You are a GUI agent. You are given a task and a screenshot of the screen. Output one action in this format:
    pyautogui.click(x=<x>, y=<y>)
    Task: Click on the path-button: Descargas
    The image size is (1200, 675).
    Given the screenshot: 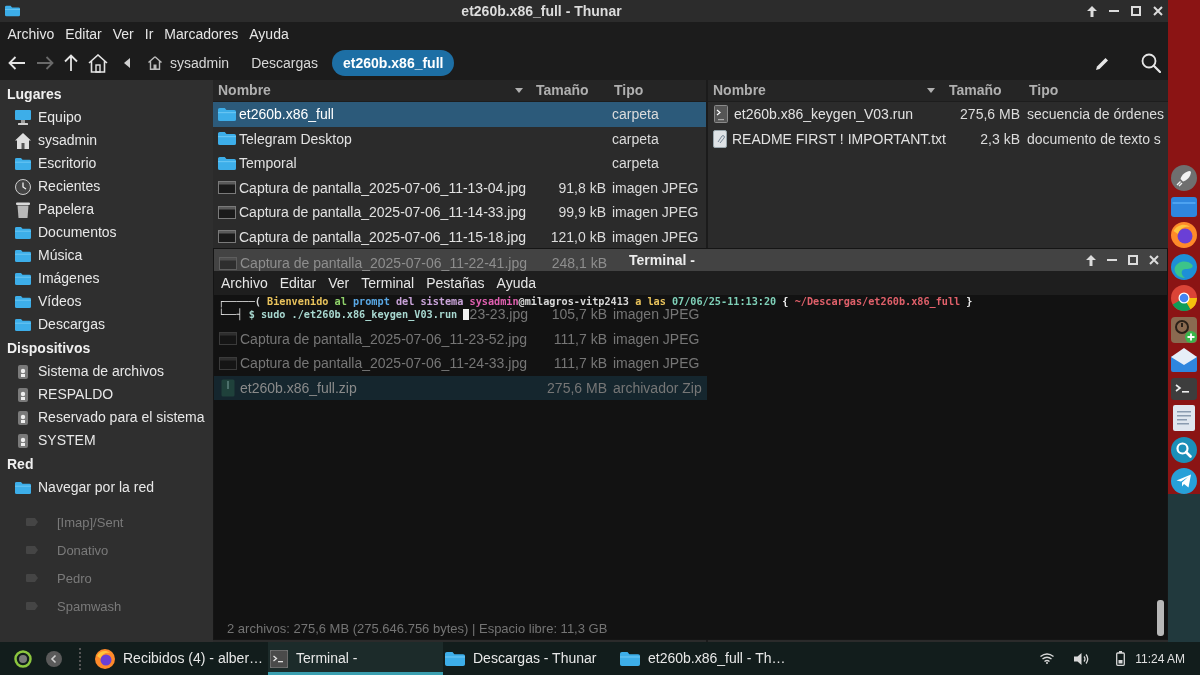 What is the action you would take?
    pyautogui.click(x=285, y=63)
    